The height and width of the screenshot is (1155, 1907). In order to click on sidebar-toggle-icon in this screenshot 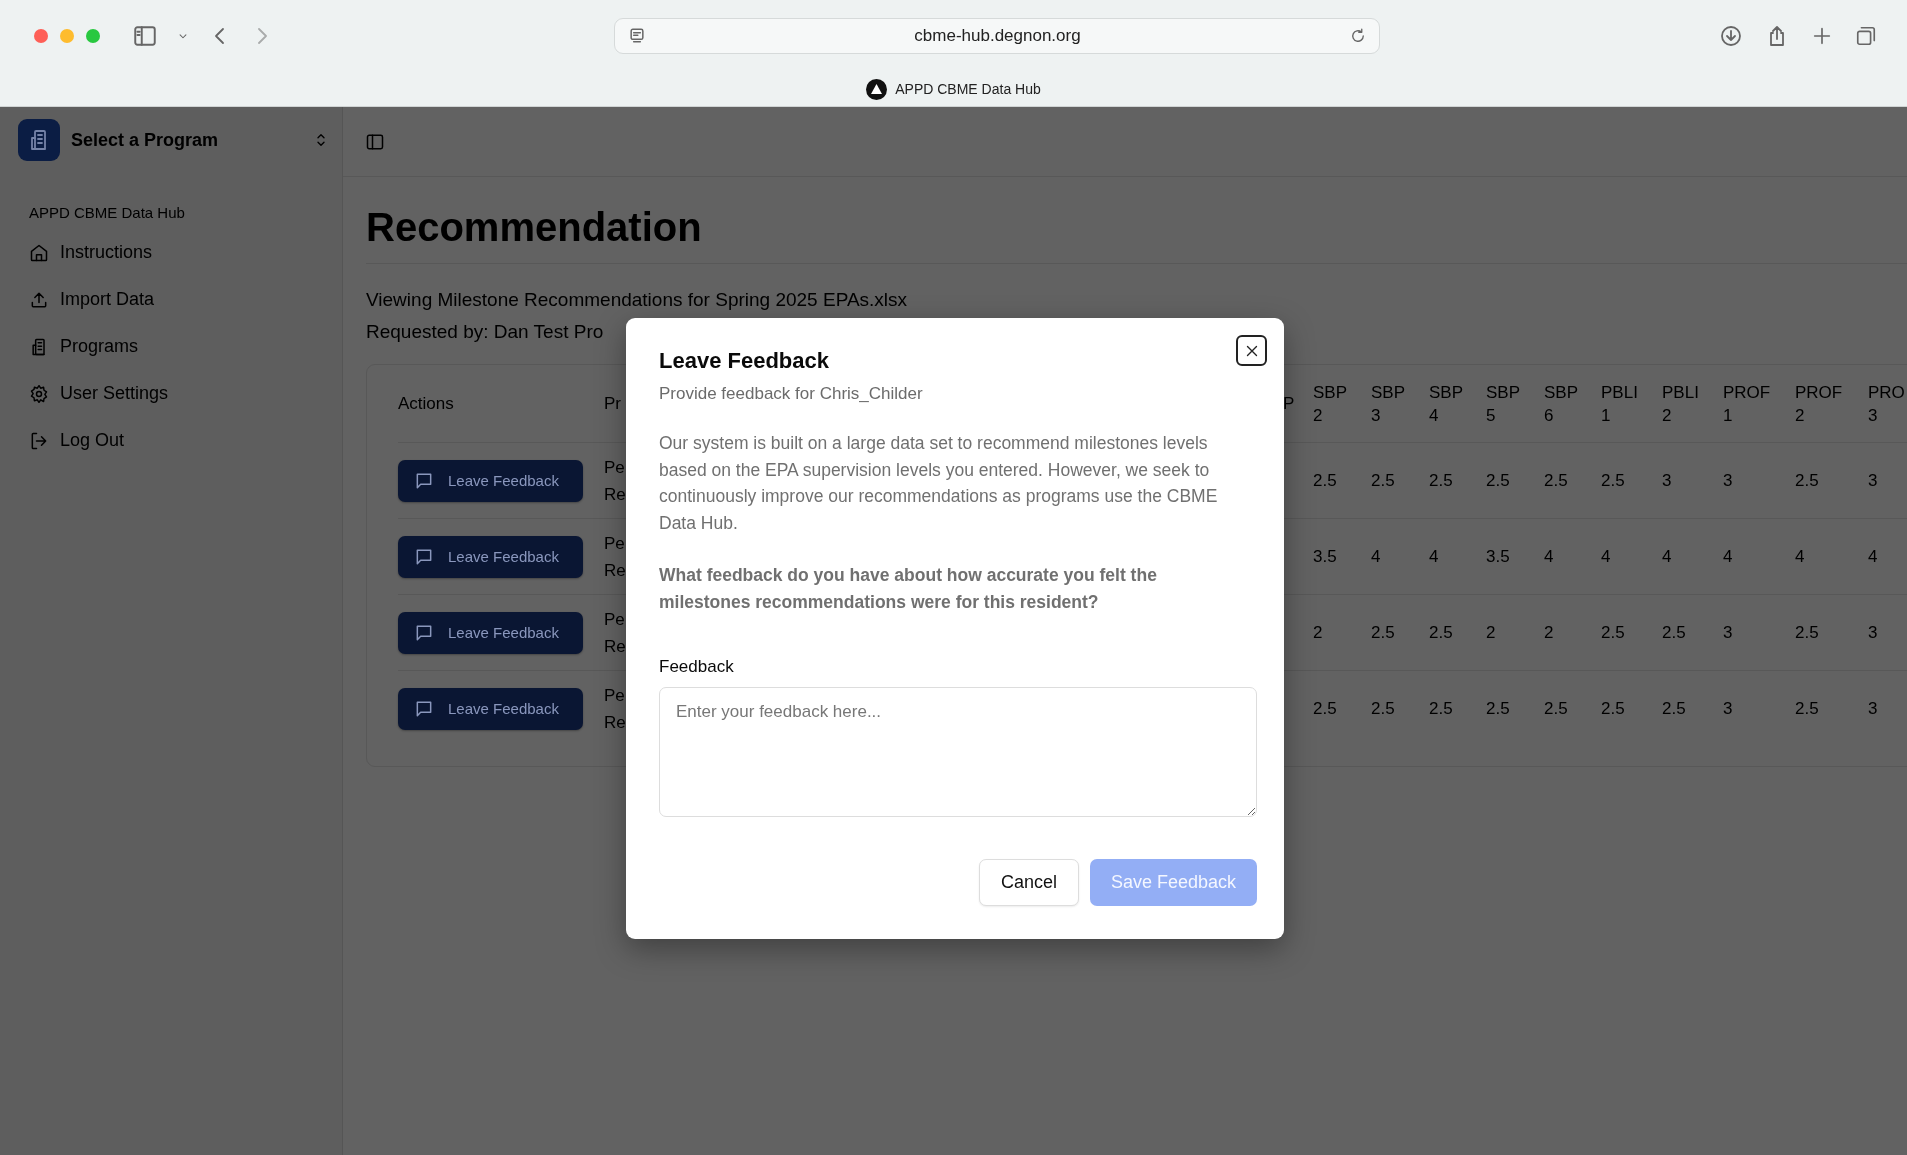, I will do `click(145, 36)`.